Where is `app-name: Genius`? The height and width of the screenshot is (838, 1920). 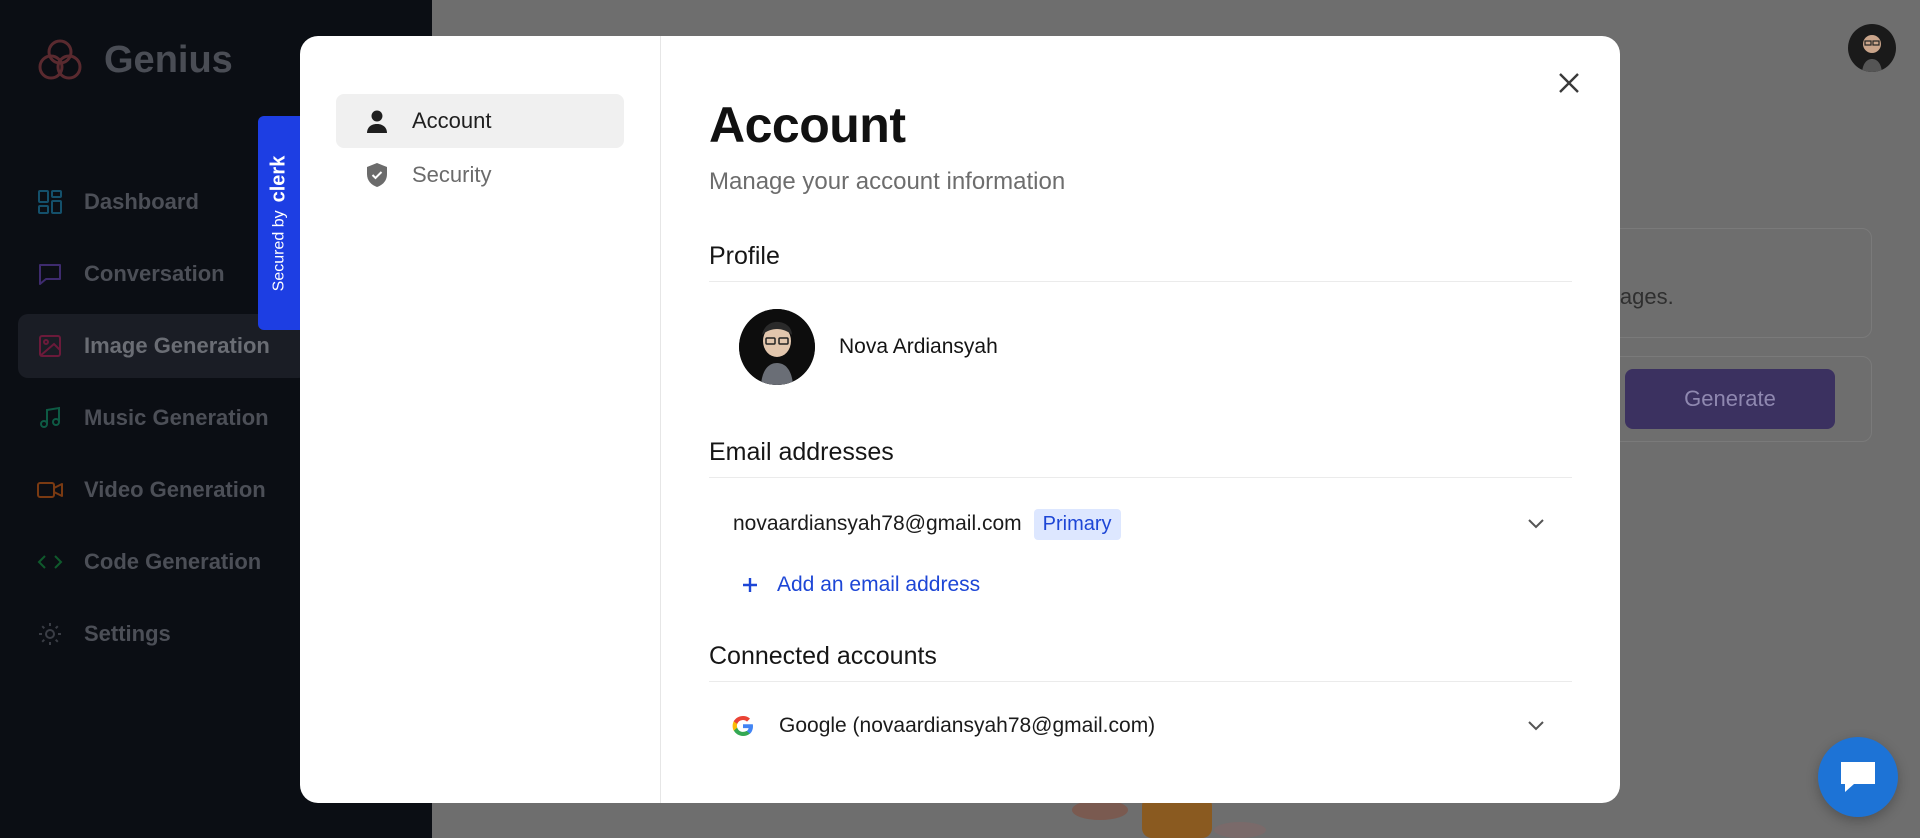 app-name: Genius is located at coordinates (168, 59).